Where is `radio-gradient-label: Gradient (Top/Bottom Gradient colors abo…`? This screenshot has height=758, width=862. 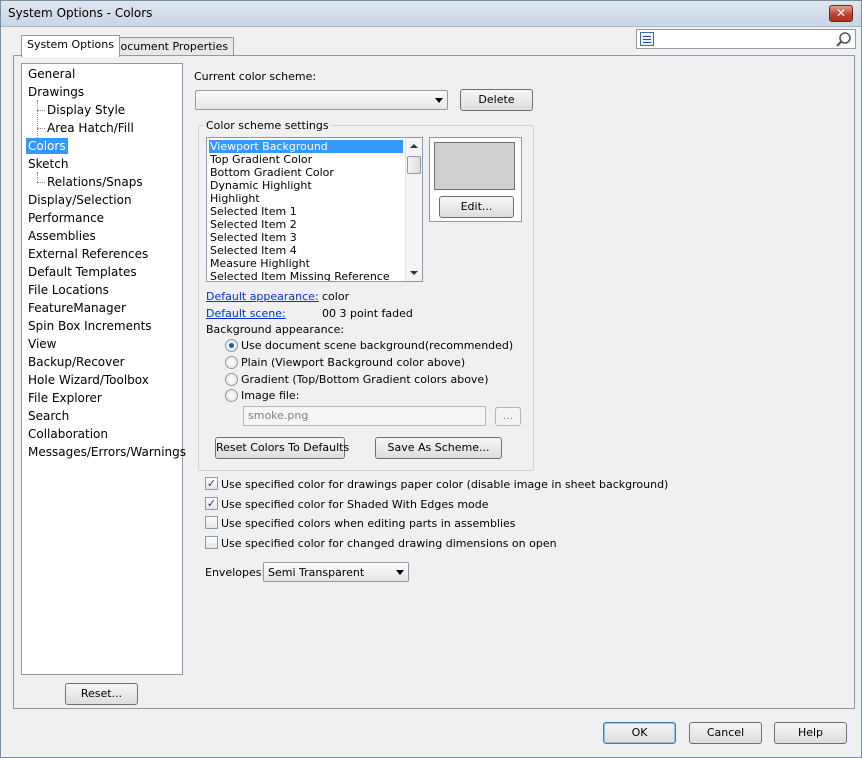 radio-gradient-label: Gradient (Top/Bottom Gradient colors abo… is located at coordinates (365, 379).